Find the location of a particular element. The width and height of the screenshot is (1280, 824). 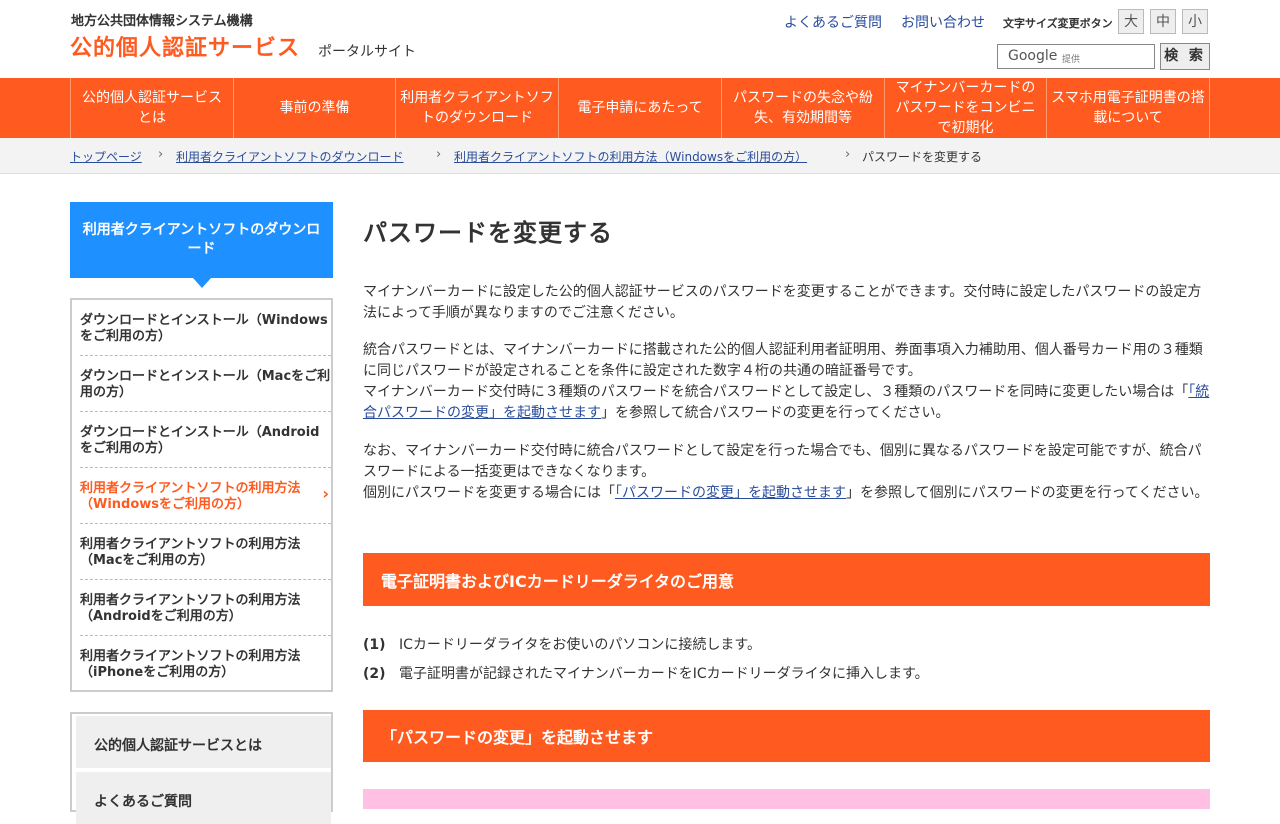

paragraph-text: 個別にパスワードを変更する場合には「 is located at coordinates (489, 493).